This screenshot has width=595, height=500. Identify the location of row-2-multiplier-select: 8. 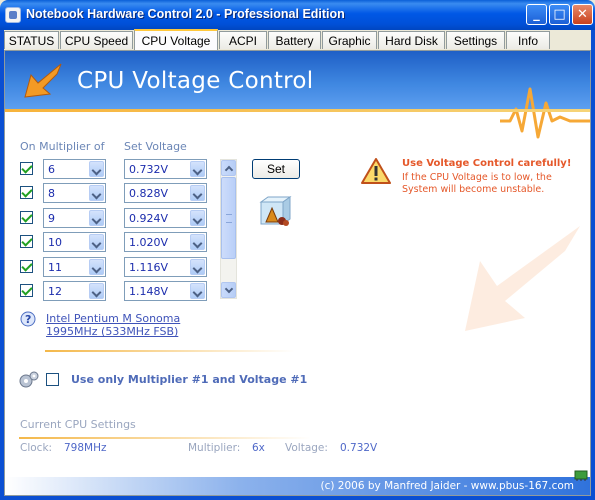
(74, 193).